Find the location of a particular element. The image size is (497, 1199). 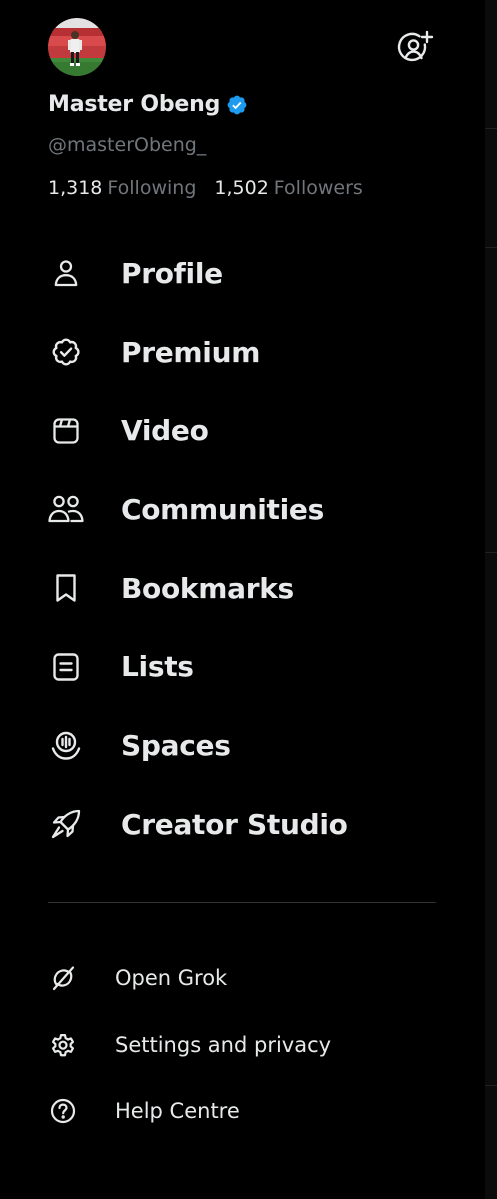

secondary-label-open-grok: Open Grok is located at coordinates (171, 978).